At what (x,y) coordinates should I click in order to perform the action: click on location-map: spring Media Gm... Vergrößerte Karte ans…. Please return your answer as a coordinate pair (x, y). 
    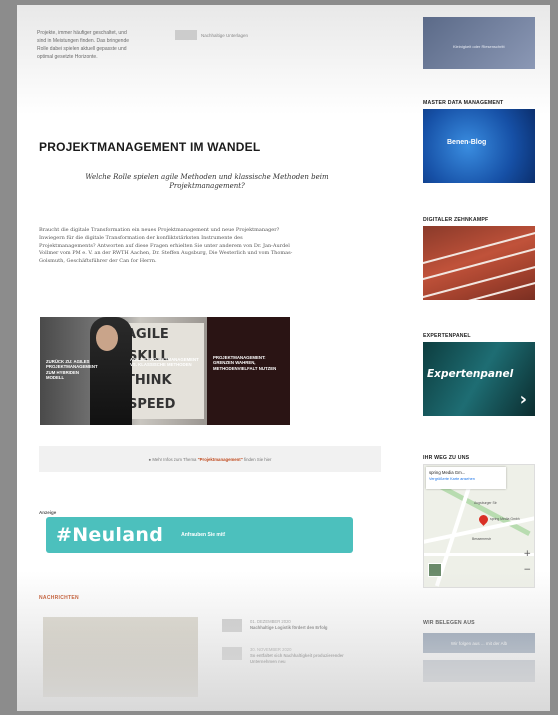
    Looking at the image, I should click on (479, 526).